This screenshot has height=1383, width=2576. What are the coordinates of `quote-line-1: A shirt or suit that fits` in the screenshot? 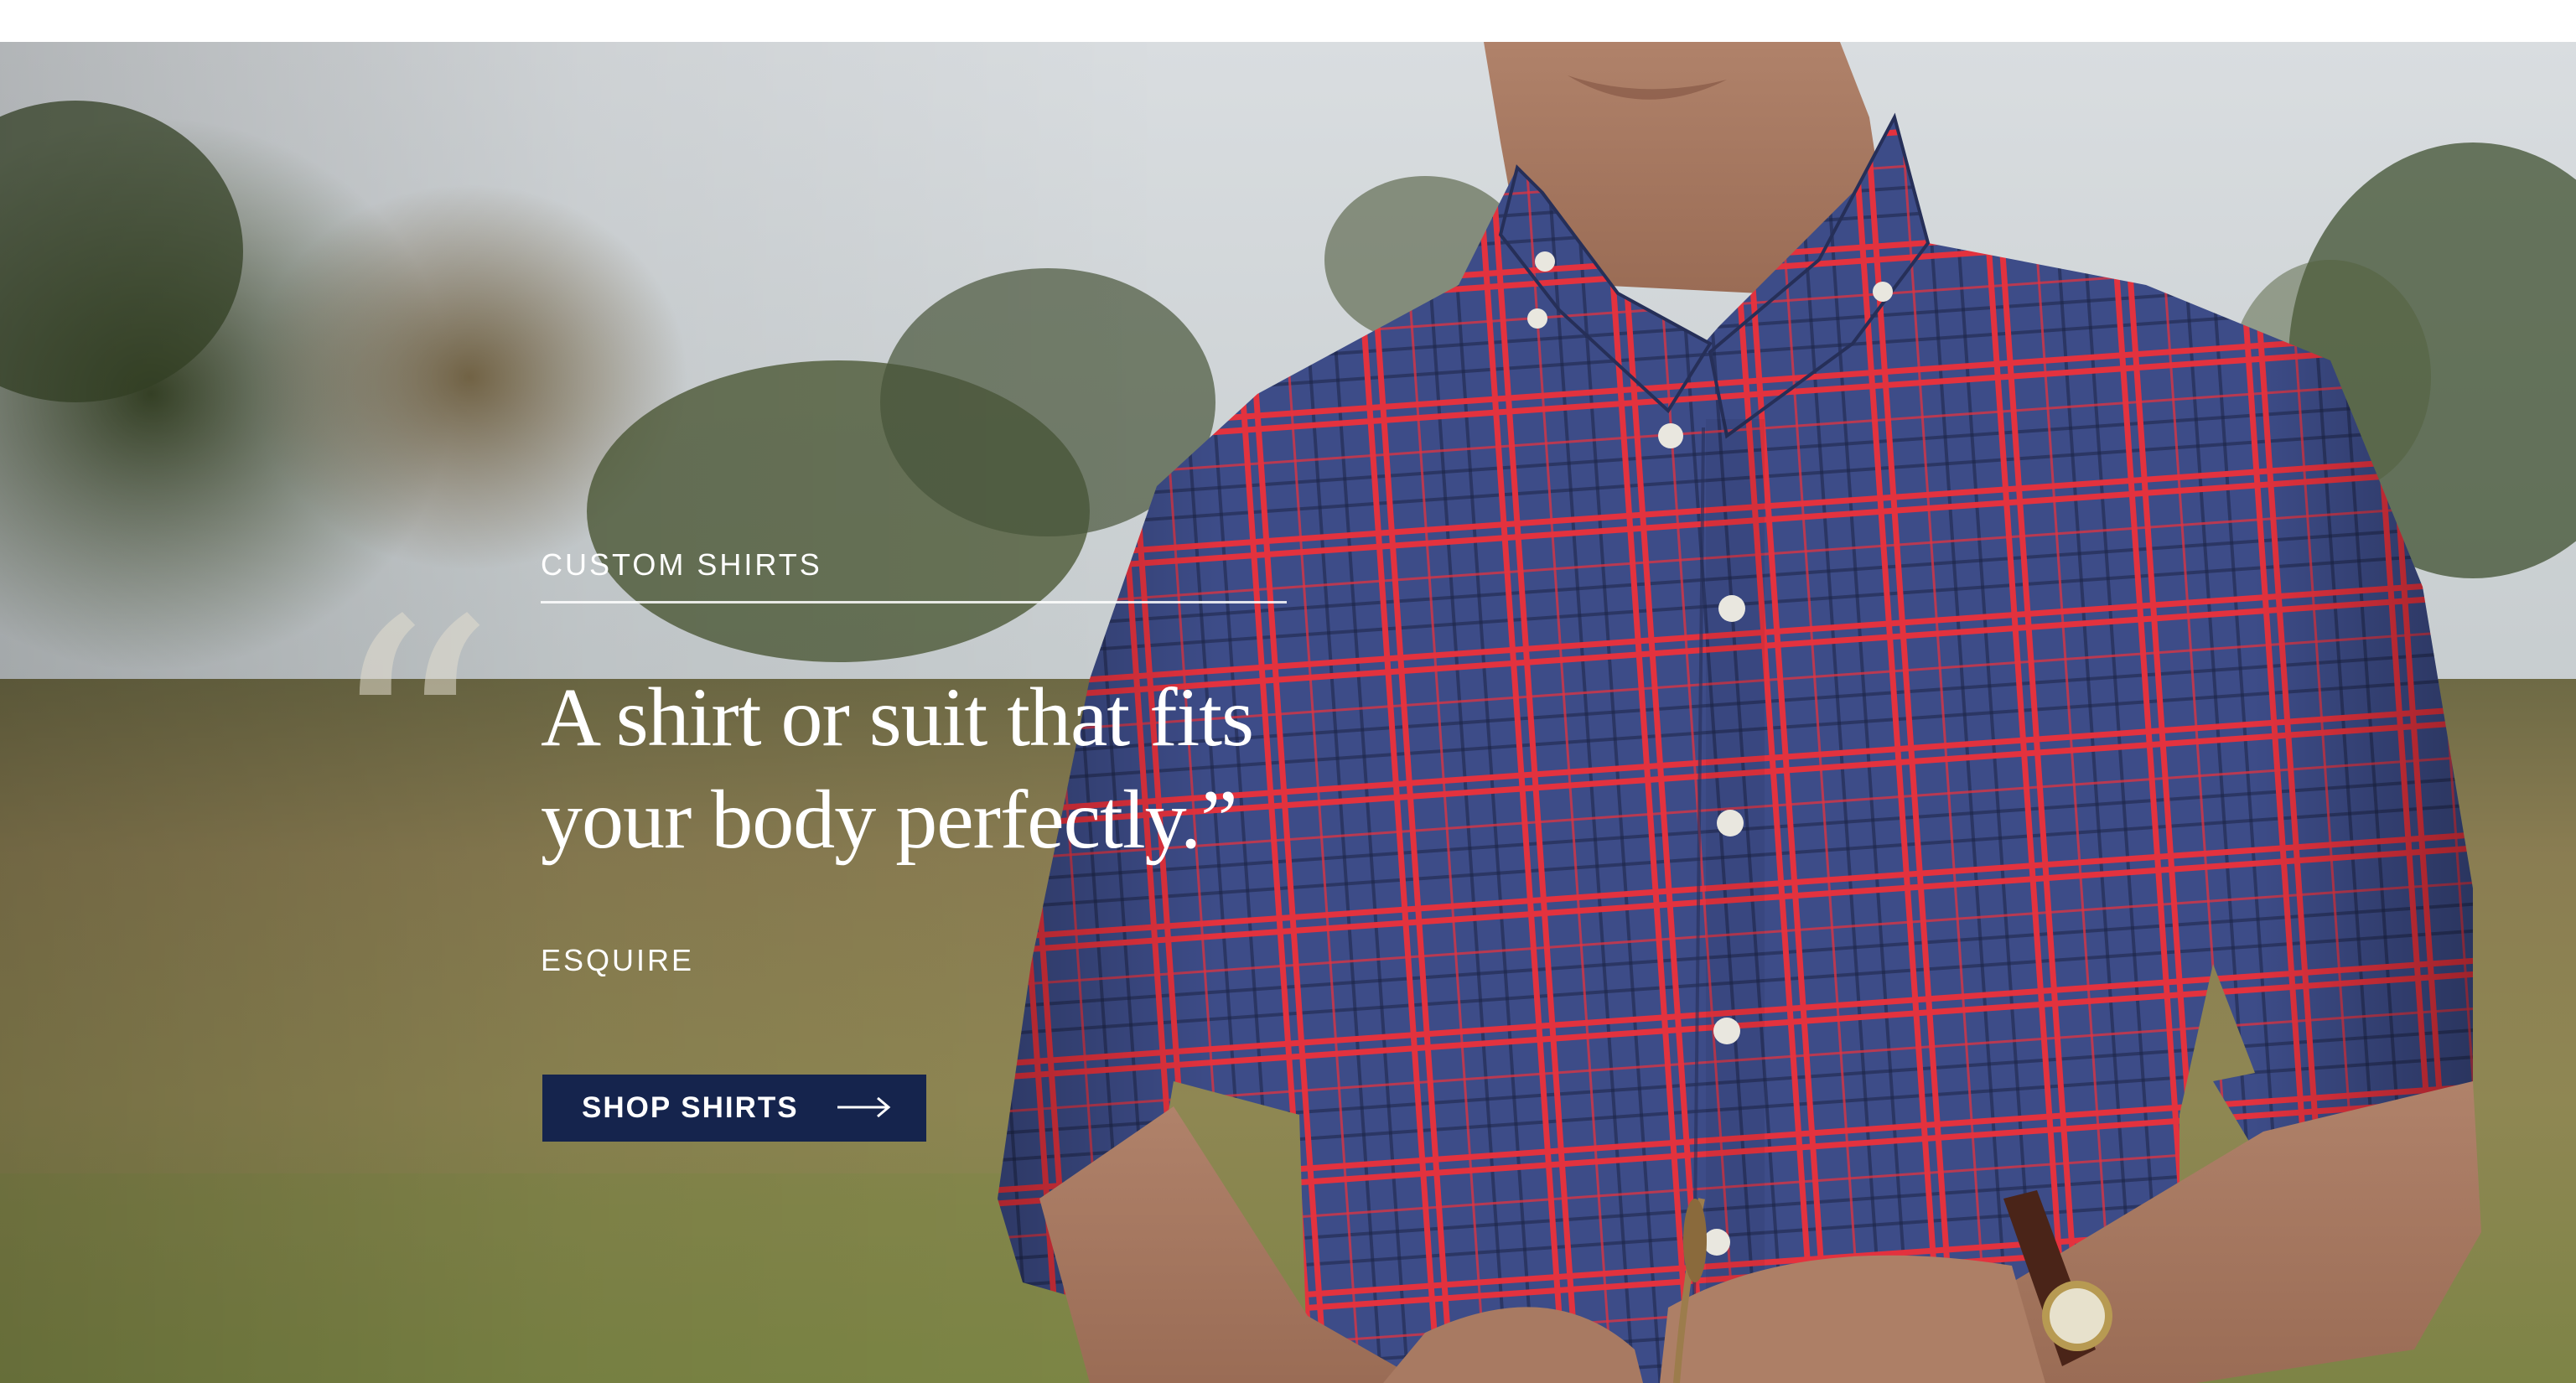 It's located at (897, 717).